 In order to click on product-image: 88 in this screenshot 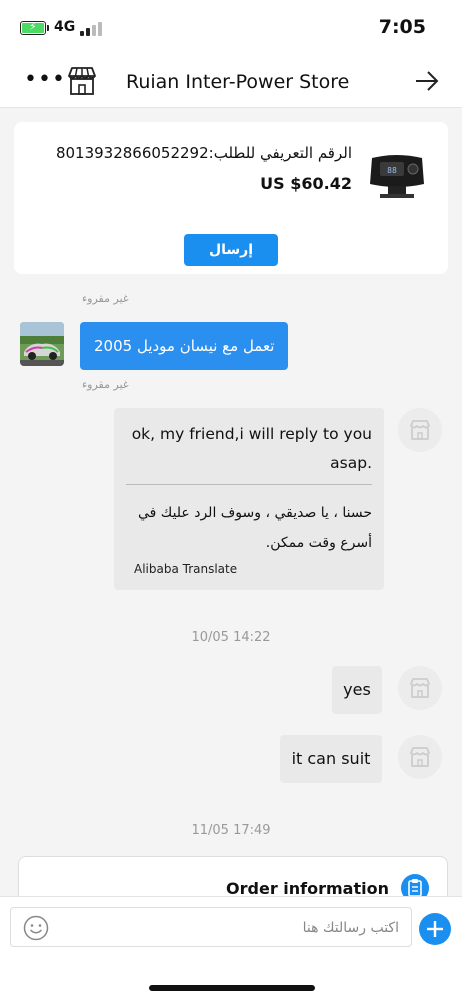, I will do `click(397, 175)`.